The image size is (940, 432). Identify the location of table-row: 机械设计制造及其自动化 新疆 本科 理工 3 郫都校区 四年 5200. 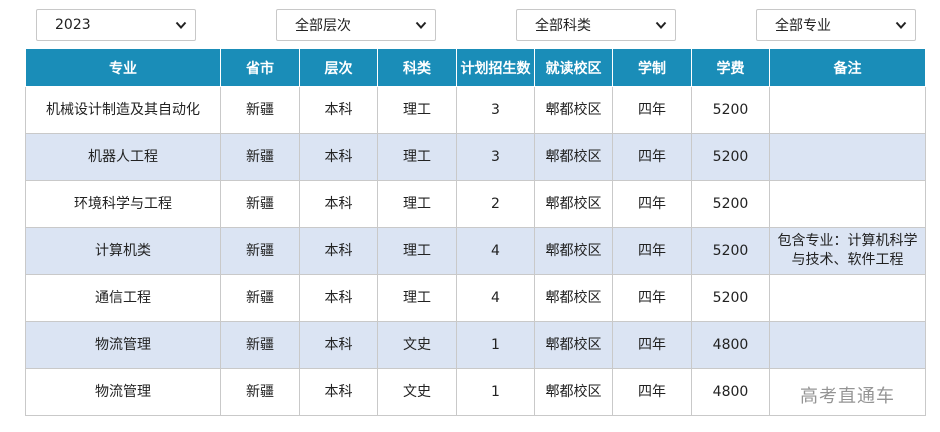
(475, 110).